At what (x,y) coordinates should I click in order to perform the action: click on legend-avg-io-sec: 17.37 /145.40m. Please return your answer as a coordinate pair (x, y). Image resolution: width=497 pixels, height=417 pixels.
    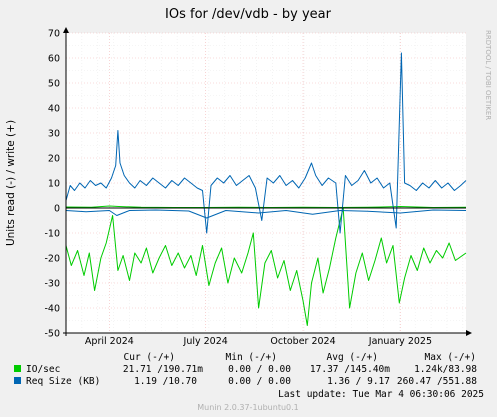
    Looking at the image, I should click on (350, 369).